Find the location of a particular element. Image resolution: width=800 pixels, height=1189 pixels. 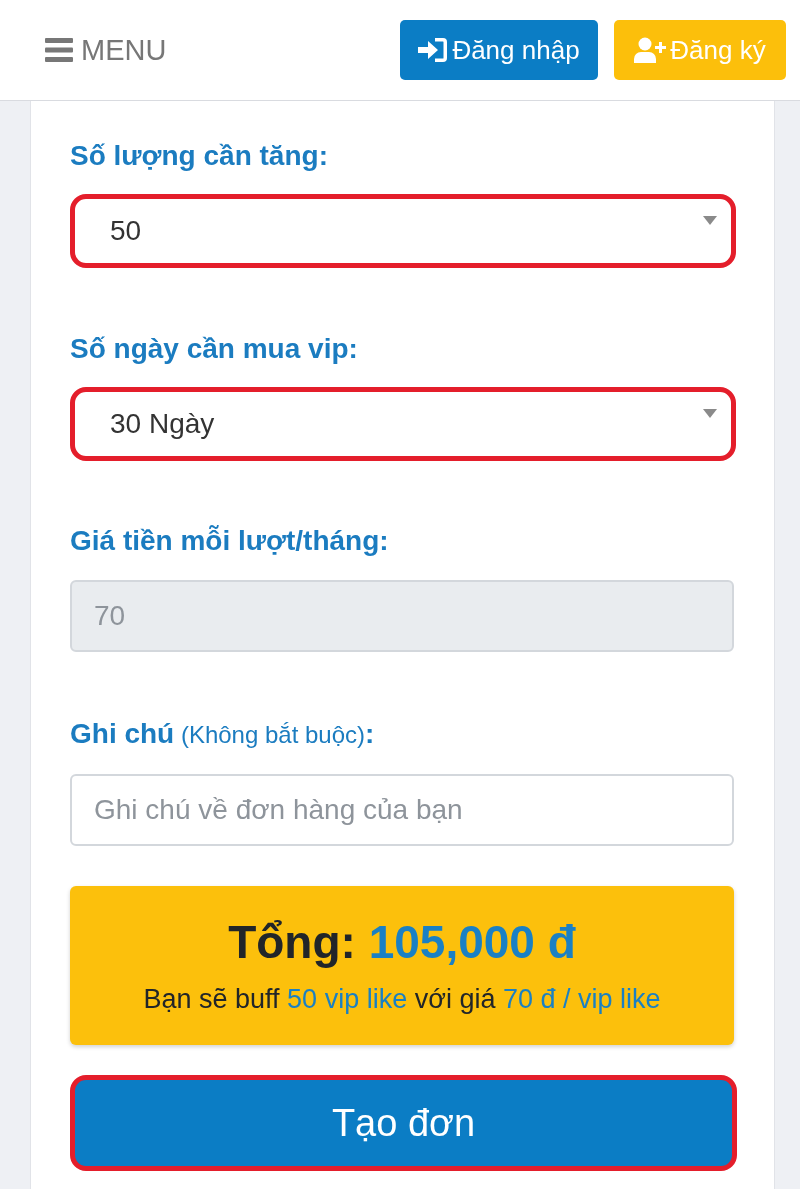

create-order-button: Tạo đơn is located at coordinates (403, 1123).